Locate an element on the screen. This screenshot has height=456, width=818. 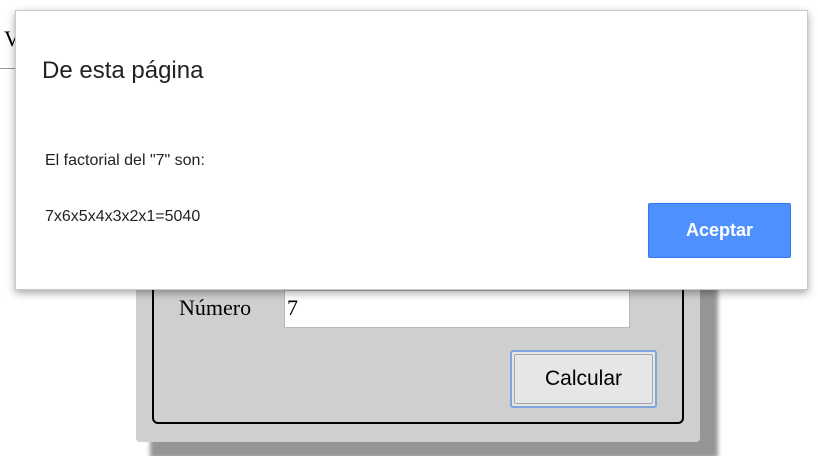
dialog-message-line-2: 7x6x5x4x3x2x1=5040 is located at coordinates (123, 216).